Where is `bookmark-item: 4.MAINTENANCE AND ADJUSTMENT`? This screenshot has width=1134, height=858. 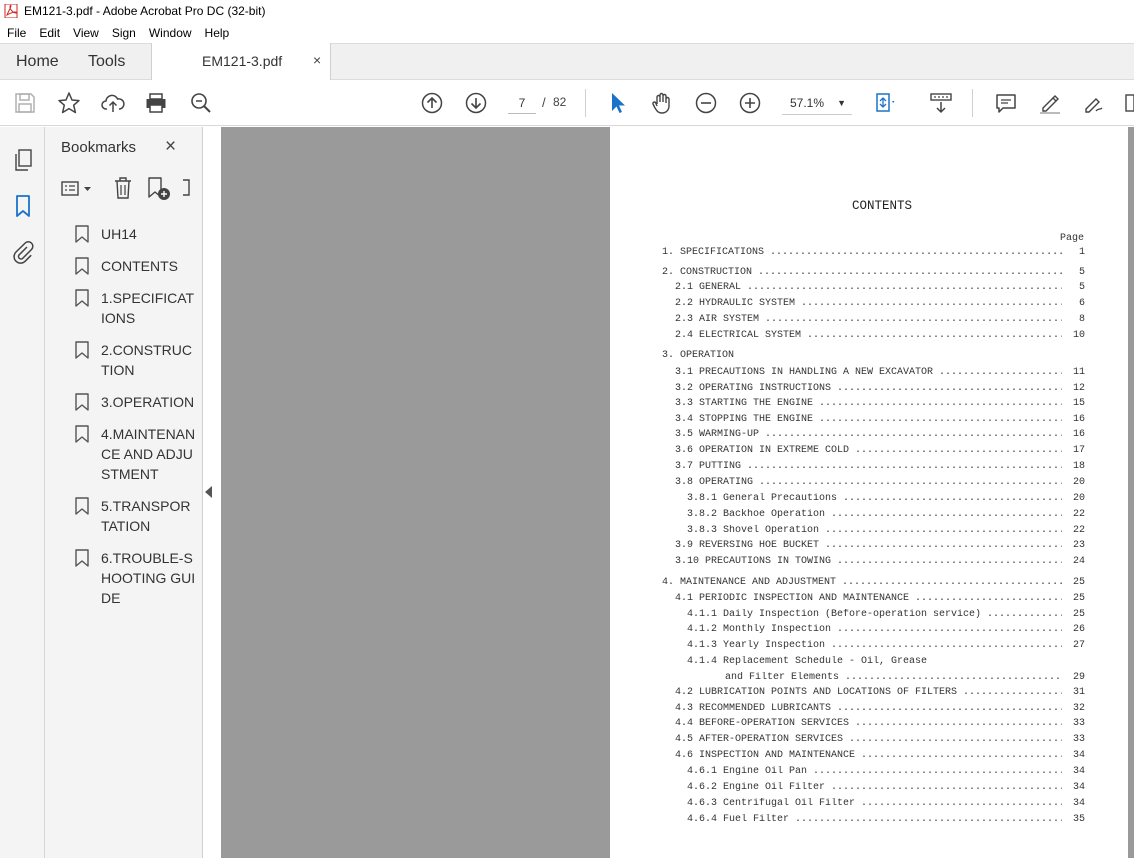
bookmark-item: 4.MAINTENANCE AND ADJUSTMENT is located at coordinates (137, 454).